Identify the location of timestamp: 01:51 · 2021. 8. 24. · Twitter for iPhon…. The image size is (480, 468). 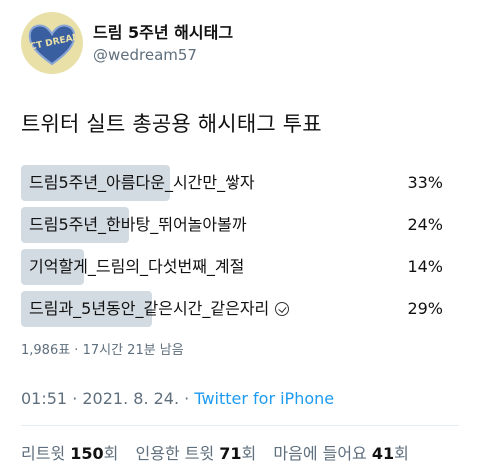
(177, 398).